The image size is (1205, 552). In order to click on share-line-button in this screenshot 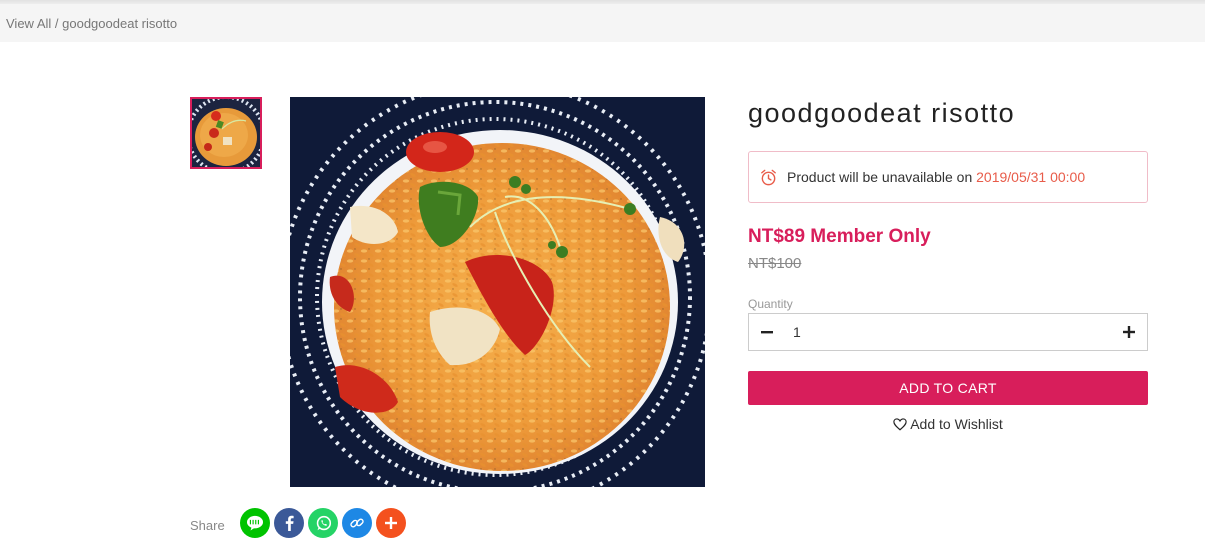, I will do `click(255, 523)`.